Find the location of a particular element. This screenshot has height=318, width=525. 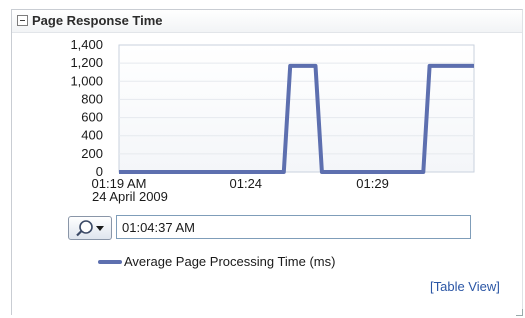

legend-label: Average Page Processing Time (ms) is located at coordinates (230, 261).